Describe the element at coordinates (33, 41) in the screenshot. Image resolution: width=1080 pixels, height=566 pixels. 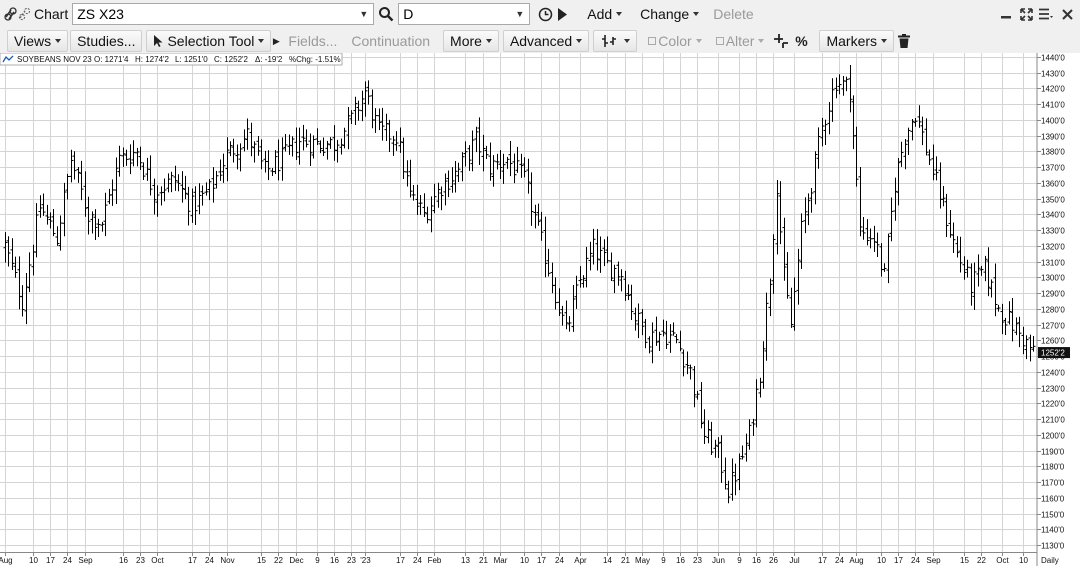
I see `views-label: Views` at that location.